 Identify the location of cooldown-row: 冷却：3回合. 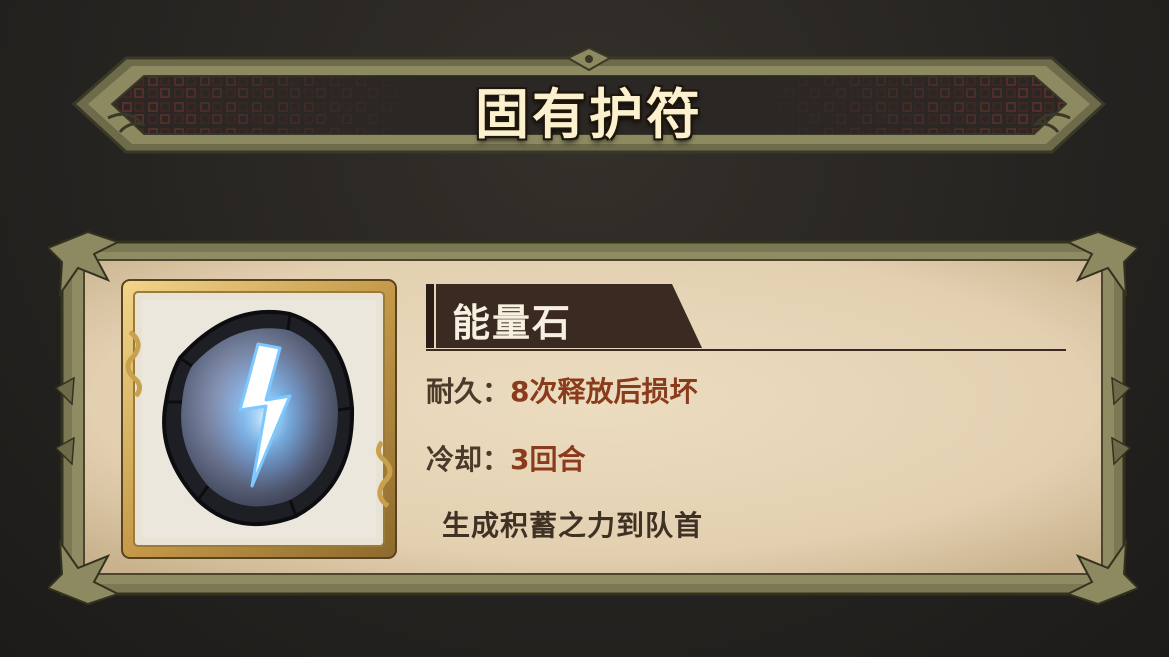
(506, 458).